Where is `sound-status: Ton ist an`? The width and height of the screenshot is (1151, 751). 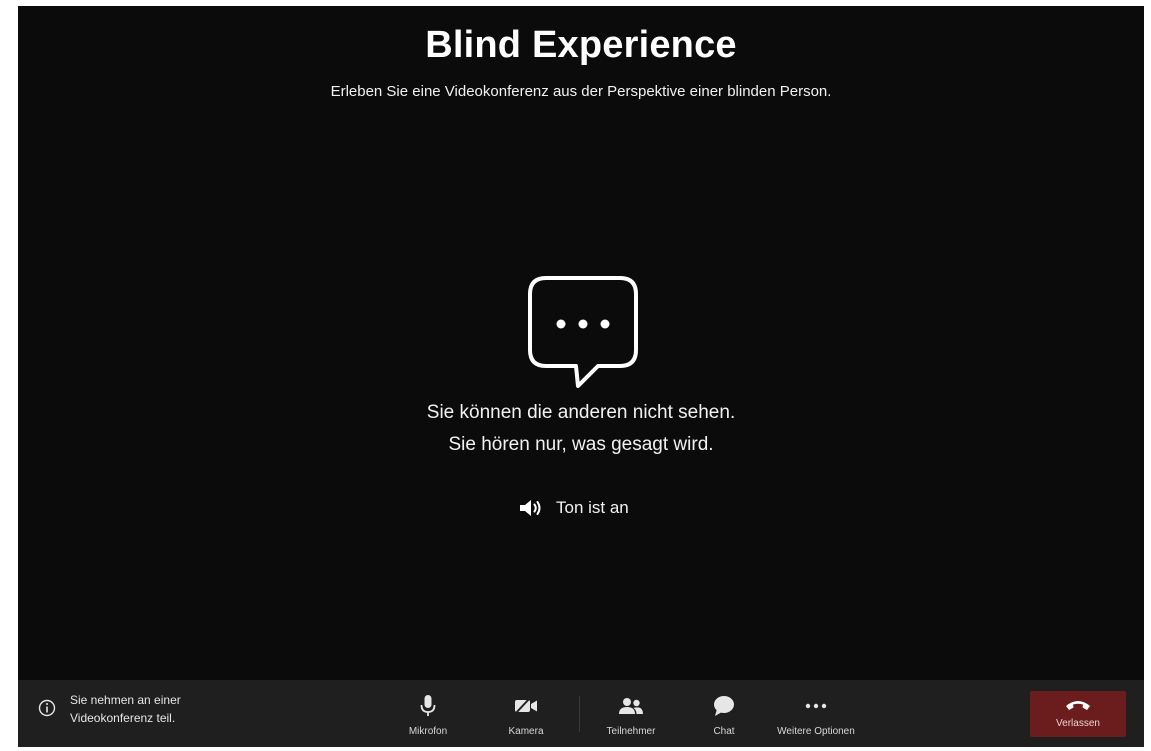 sound-status: Ton ist an is located at coordinates (573, 508).